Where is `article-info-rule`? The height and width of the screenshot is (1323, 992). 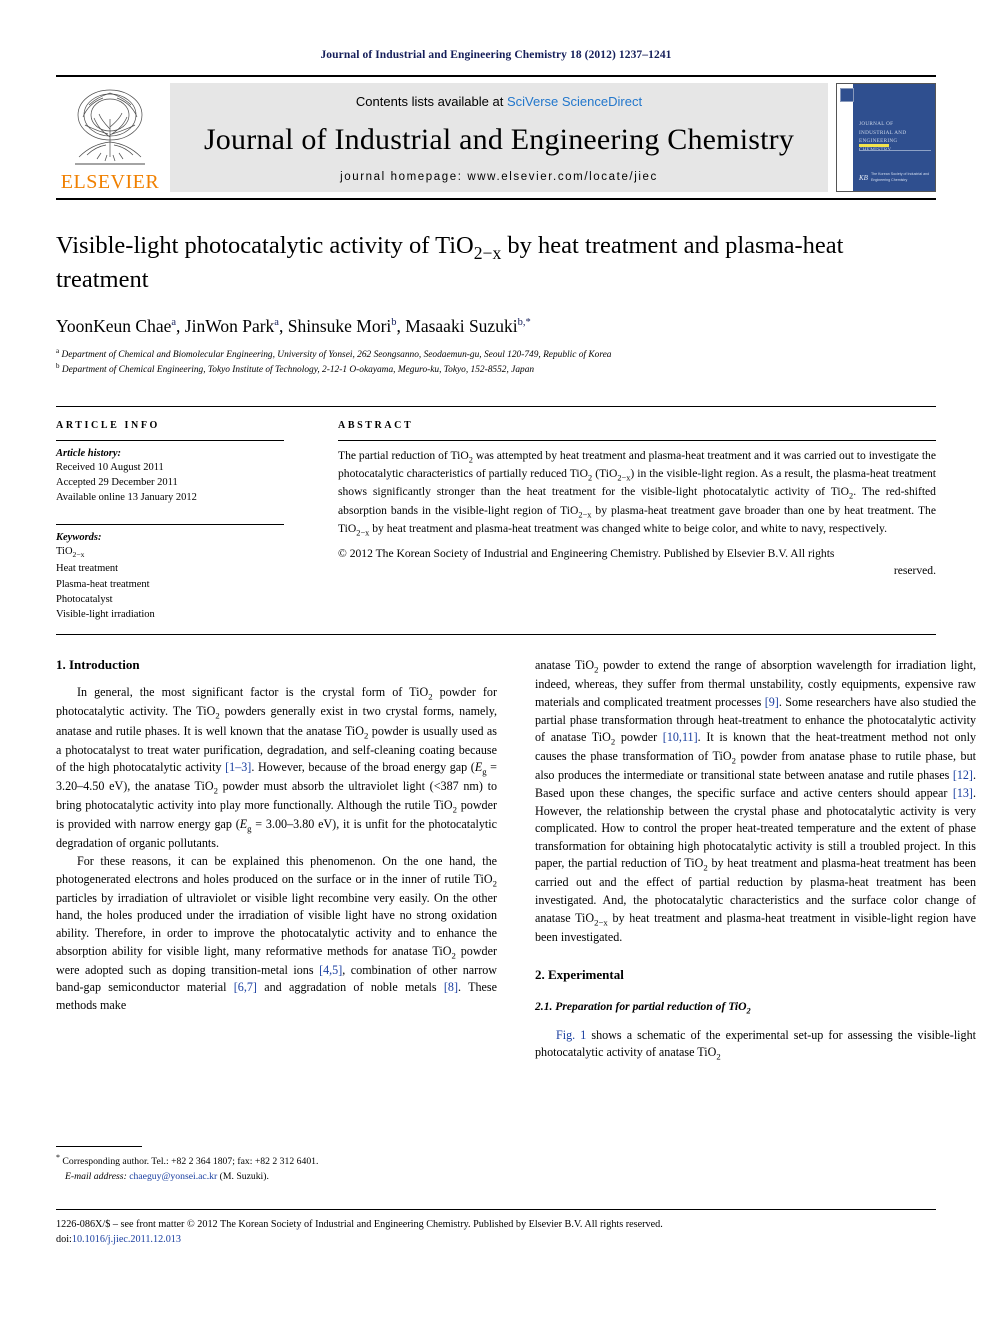 article-info-rule is located at coordinates (170, 440).